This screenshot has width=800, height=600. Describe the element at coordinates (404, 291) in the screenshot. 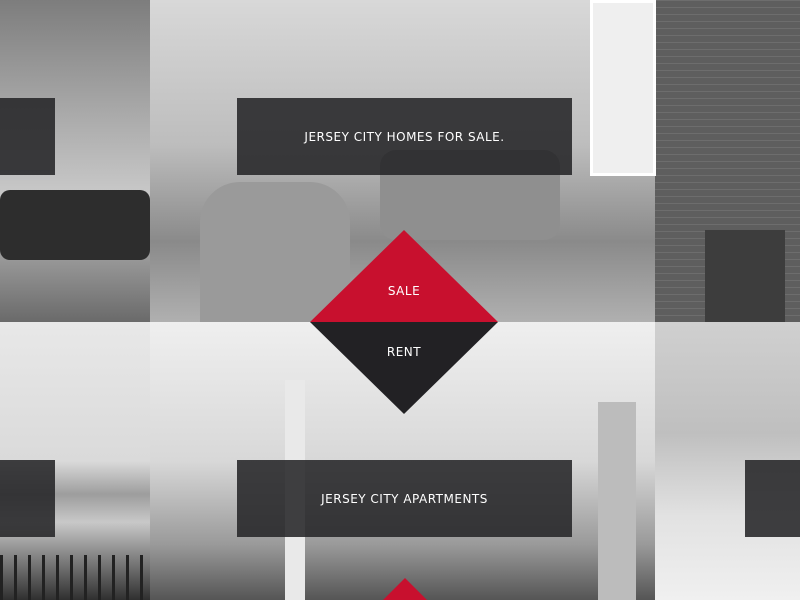

I see `sale-button: SALE` at that location.